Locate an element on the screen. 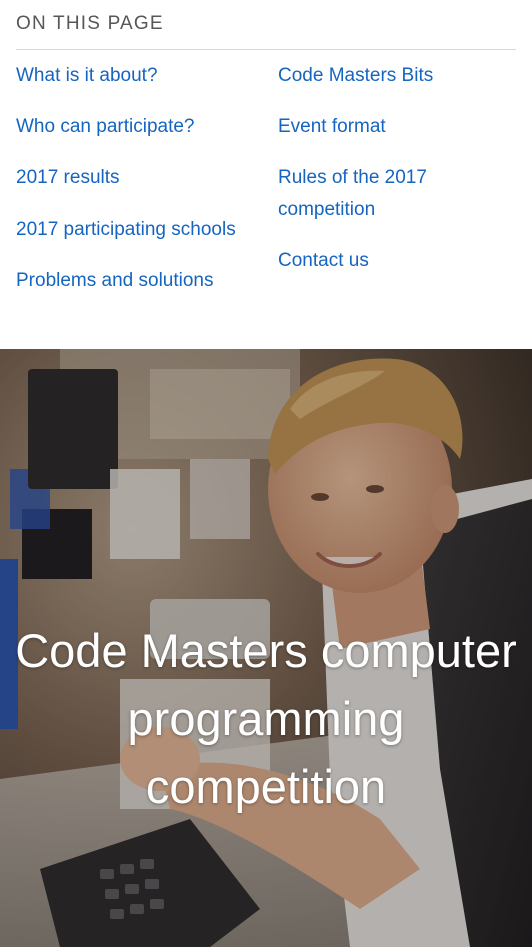  toc-link-2017-participating-schools: 2017 participating schools is located at coordinates (126, 230).